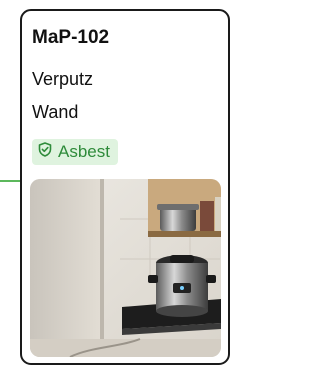 The image size is (320, 372). I want to click on asbestos-badge: Asbest, so click(75, 152).